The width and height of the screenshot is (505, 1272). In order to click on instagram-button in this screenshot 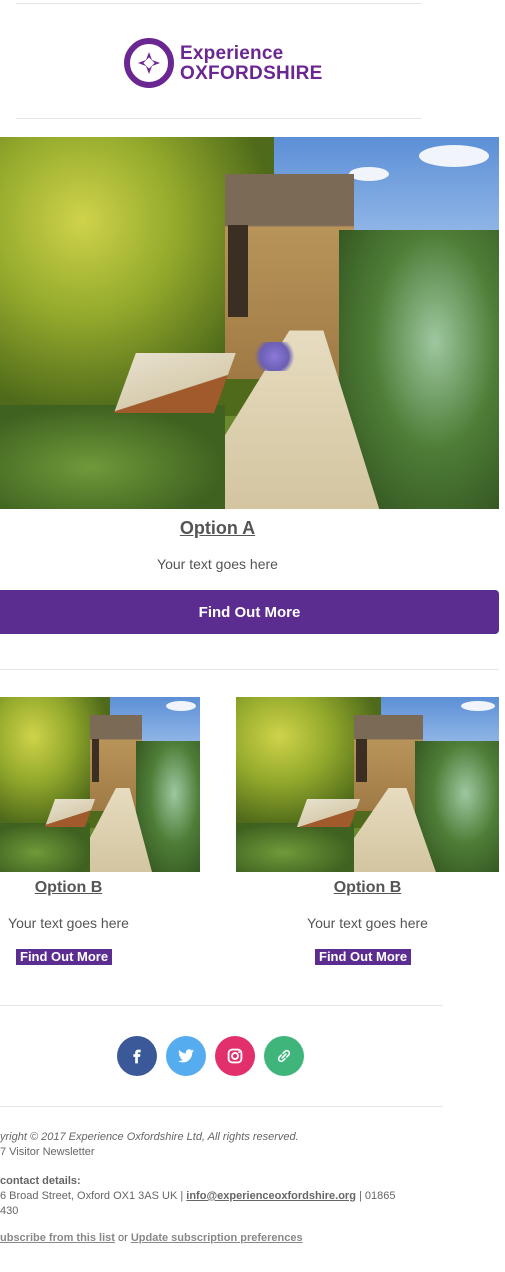, I will do `click(235, 1056)`.